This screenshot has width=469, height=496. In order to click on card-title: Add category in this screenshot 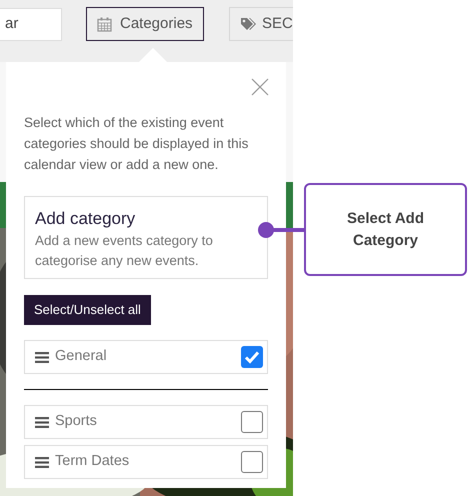, I will do `click(85, 219)`.